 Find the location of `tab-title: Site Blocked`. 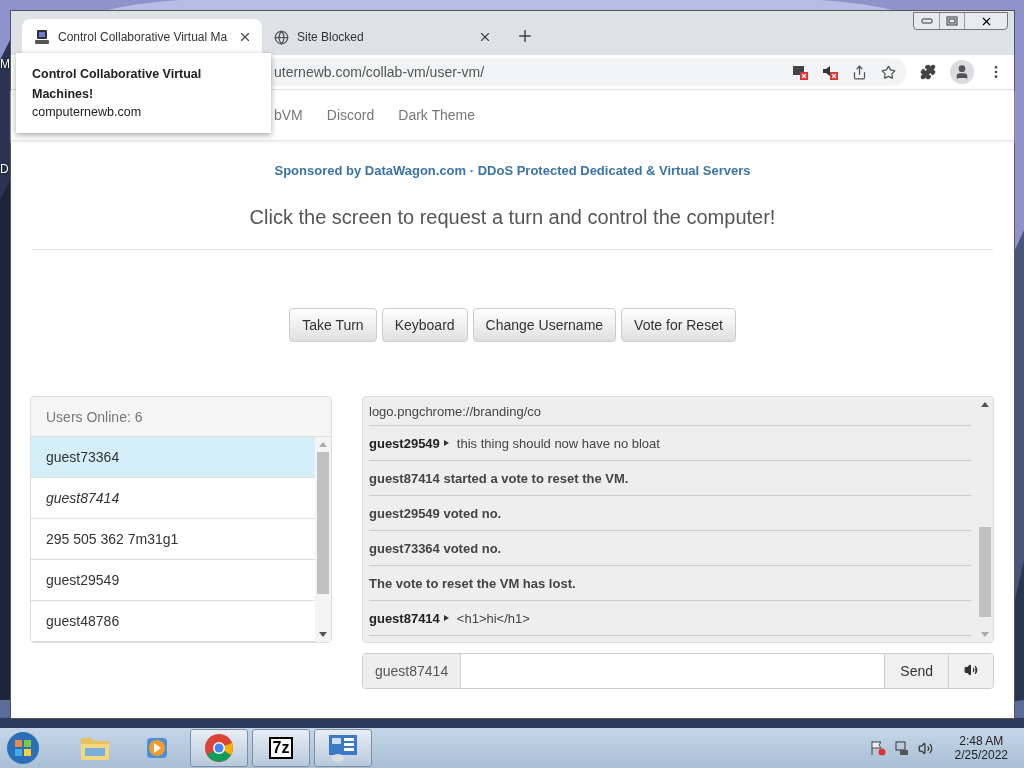

tab-title: Site Blocked is located at coordinates (331, 37).